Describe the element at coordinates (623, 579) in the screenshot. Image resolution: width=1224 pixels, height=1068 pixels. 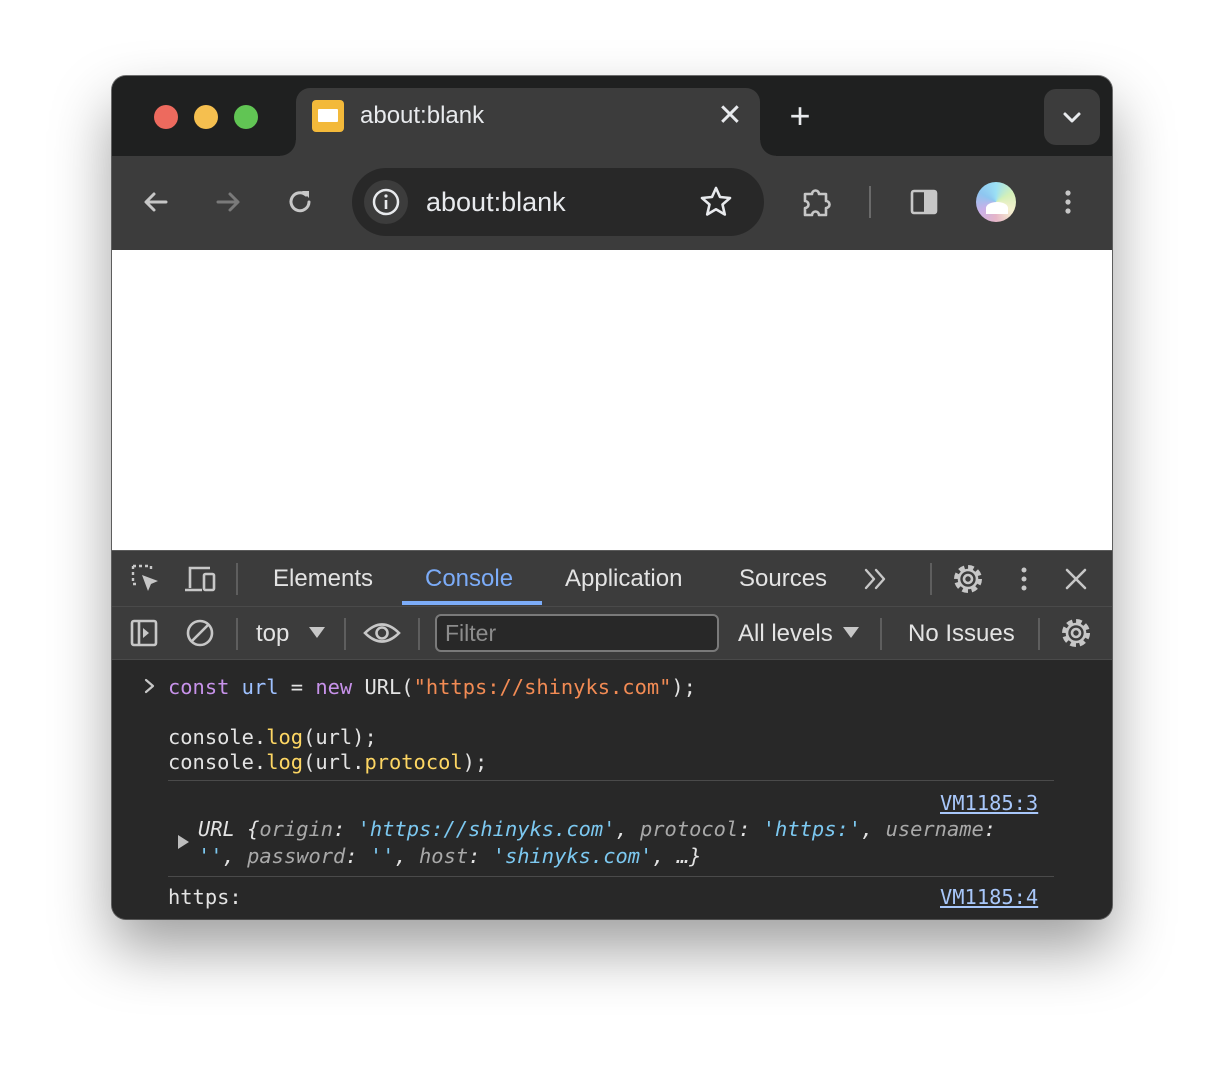
I see `tab-application: Application` at that location.